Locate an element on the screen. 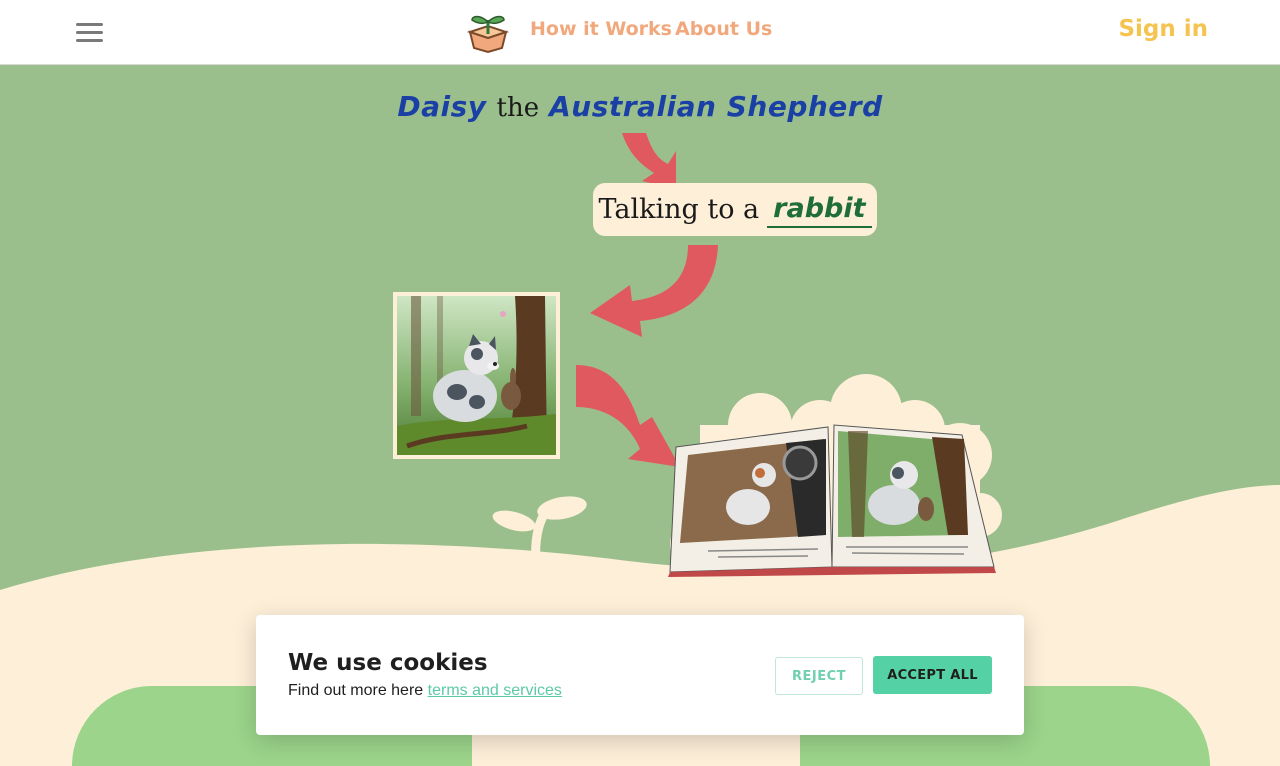  sprout-box-logo is located at coordinates (488, 32).